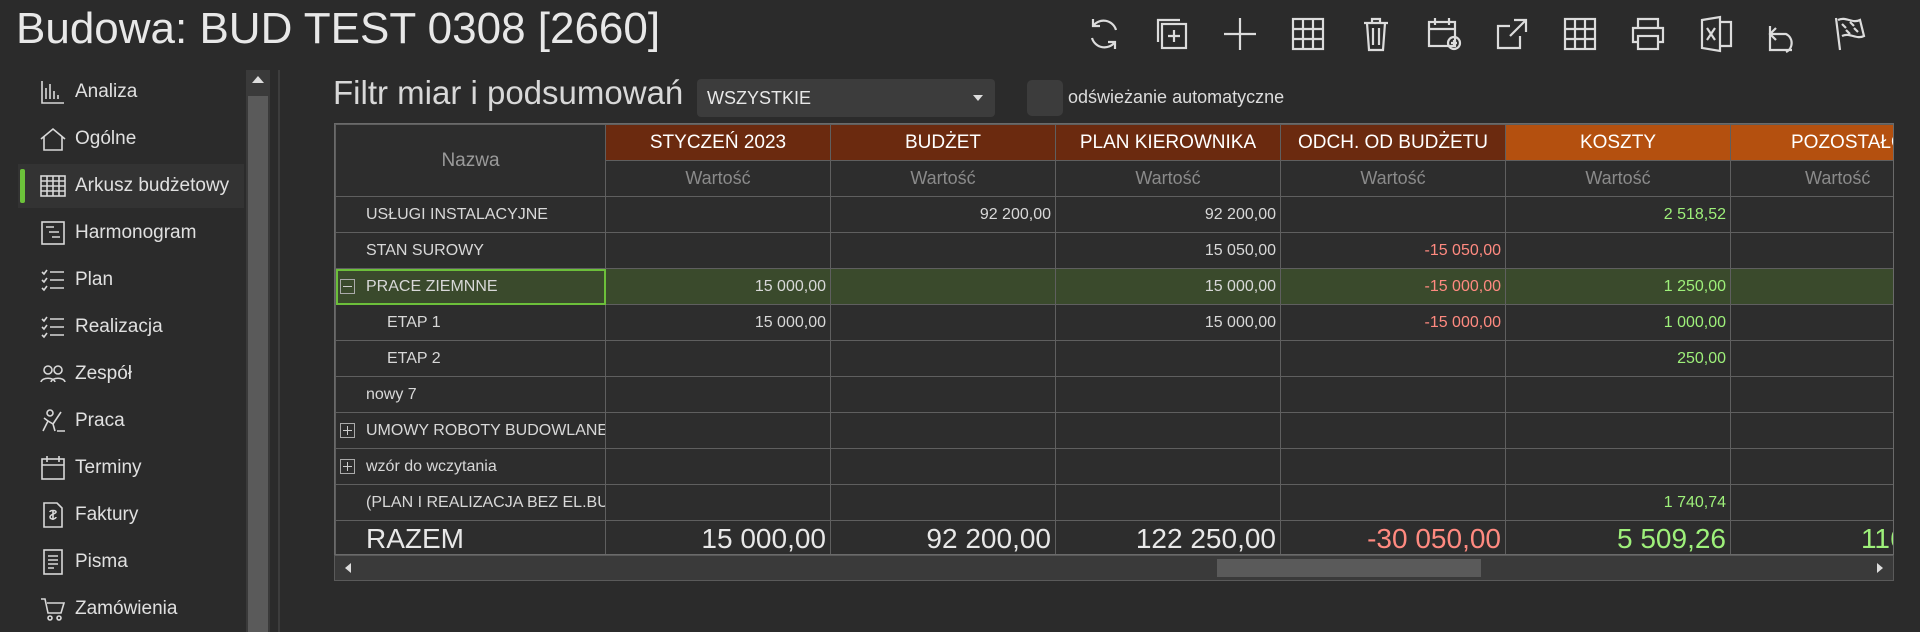 This screenshot has width=1920, height=632. Describe the element at coordinates (1393, 250) in the screenshot. I see `table-cell: -15 050,00` at that location.